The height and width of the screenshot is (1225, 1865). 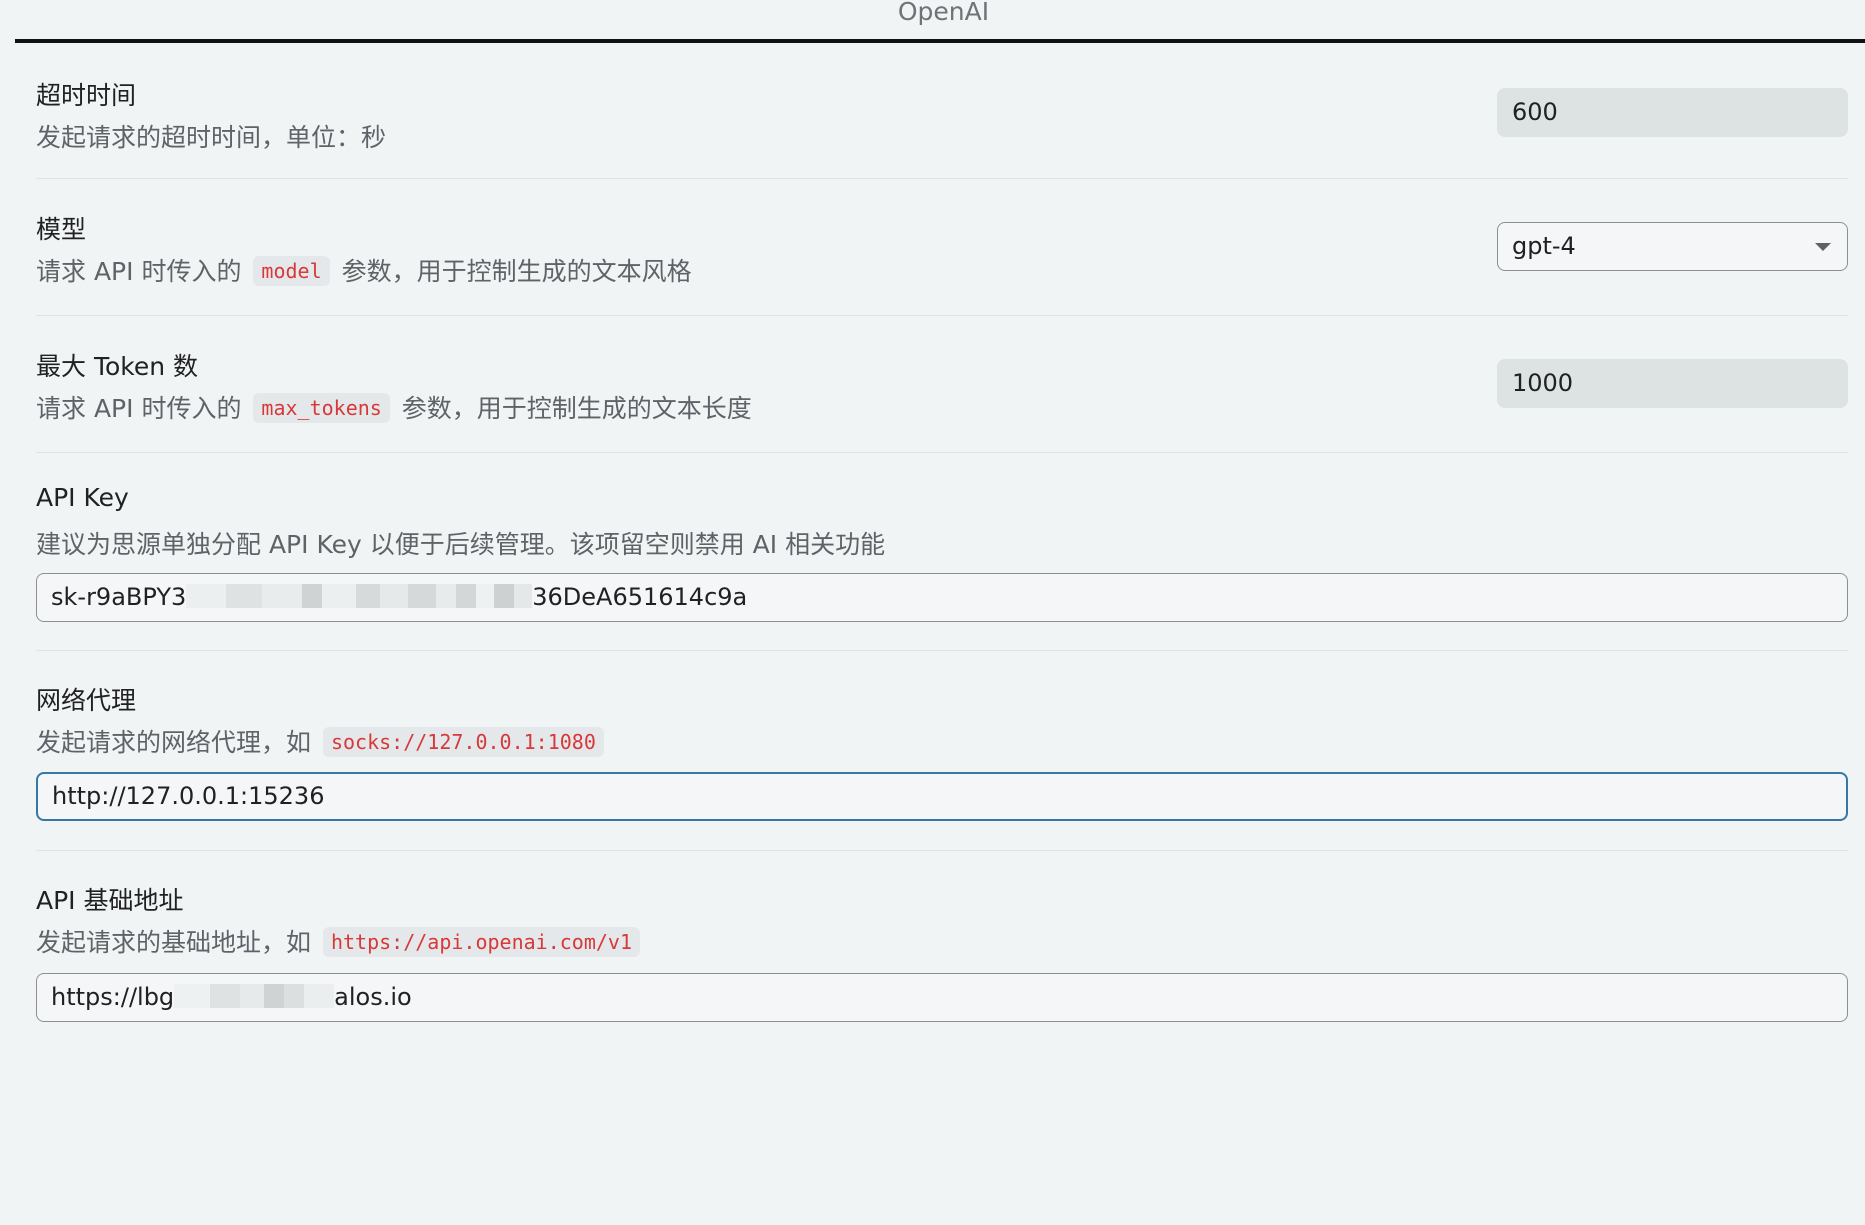 What do you see at coordinates (640, 597) in the screenshot?
I see `api-key-value-end: 36DeA651614c9a` at bounding box center [640, 597].